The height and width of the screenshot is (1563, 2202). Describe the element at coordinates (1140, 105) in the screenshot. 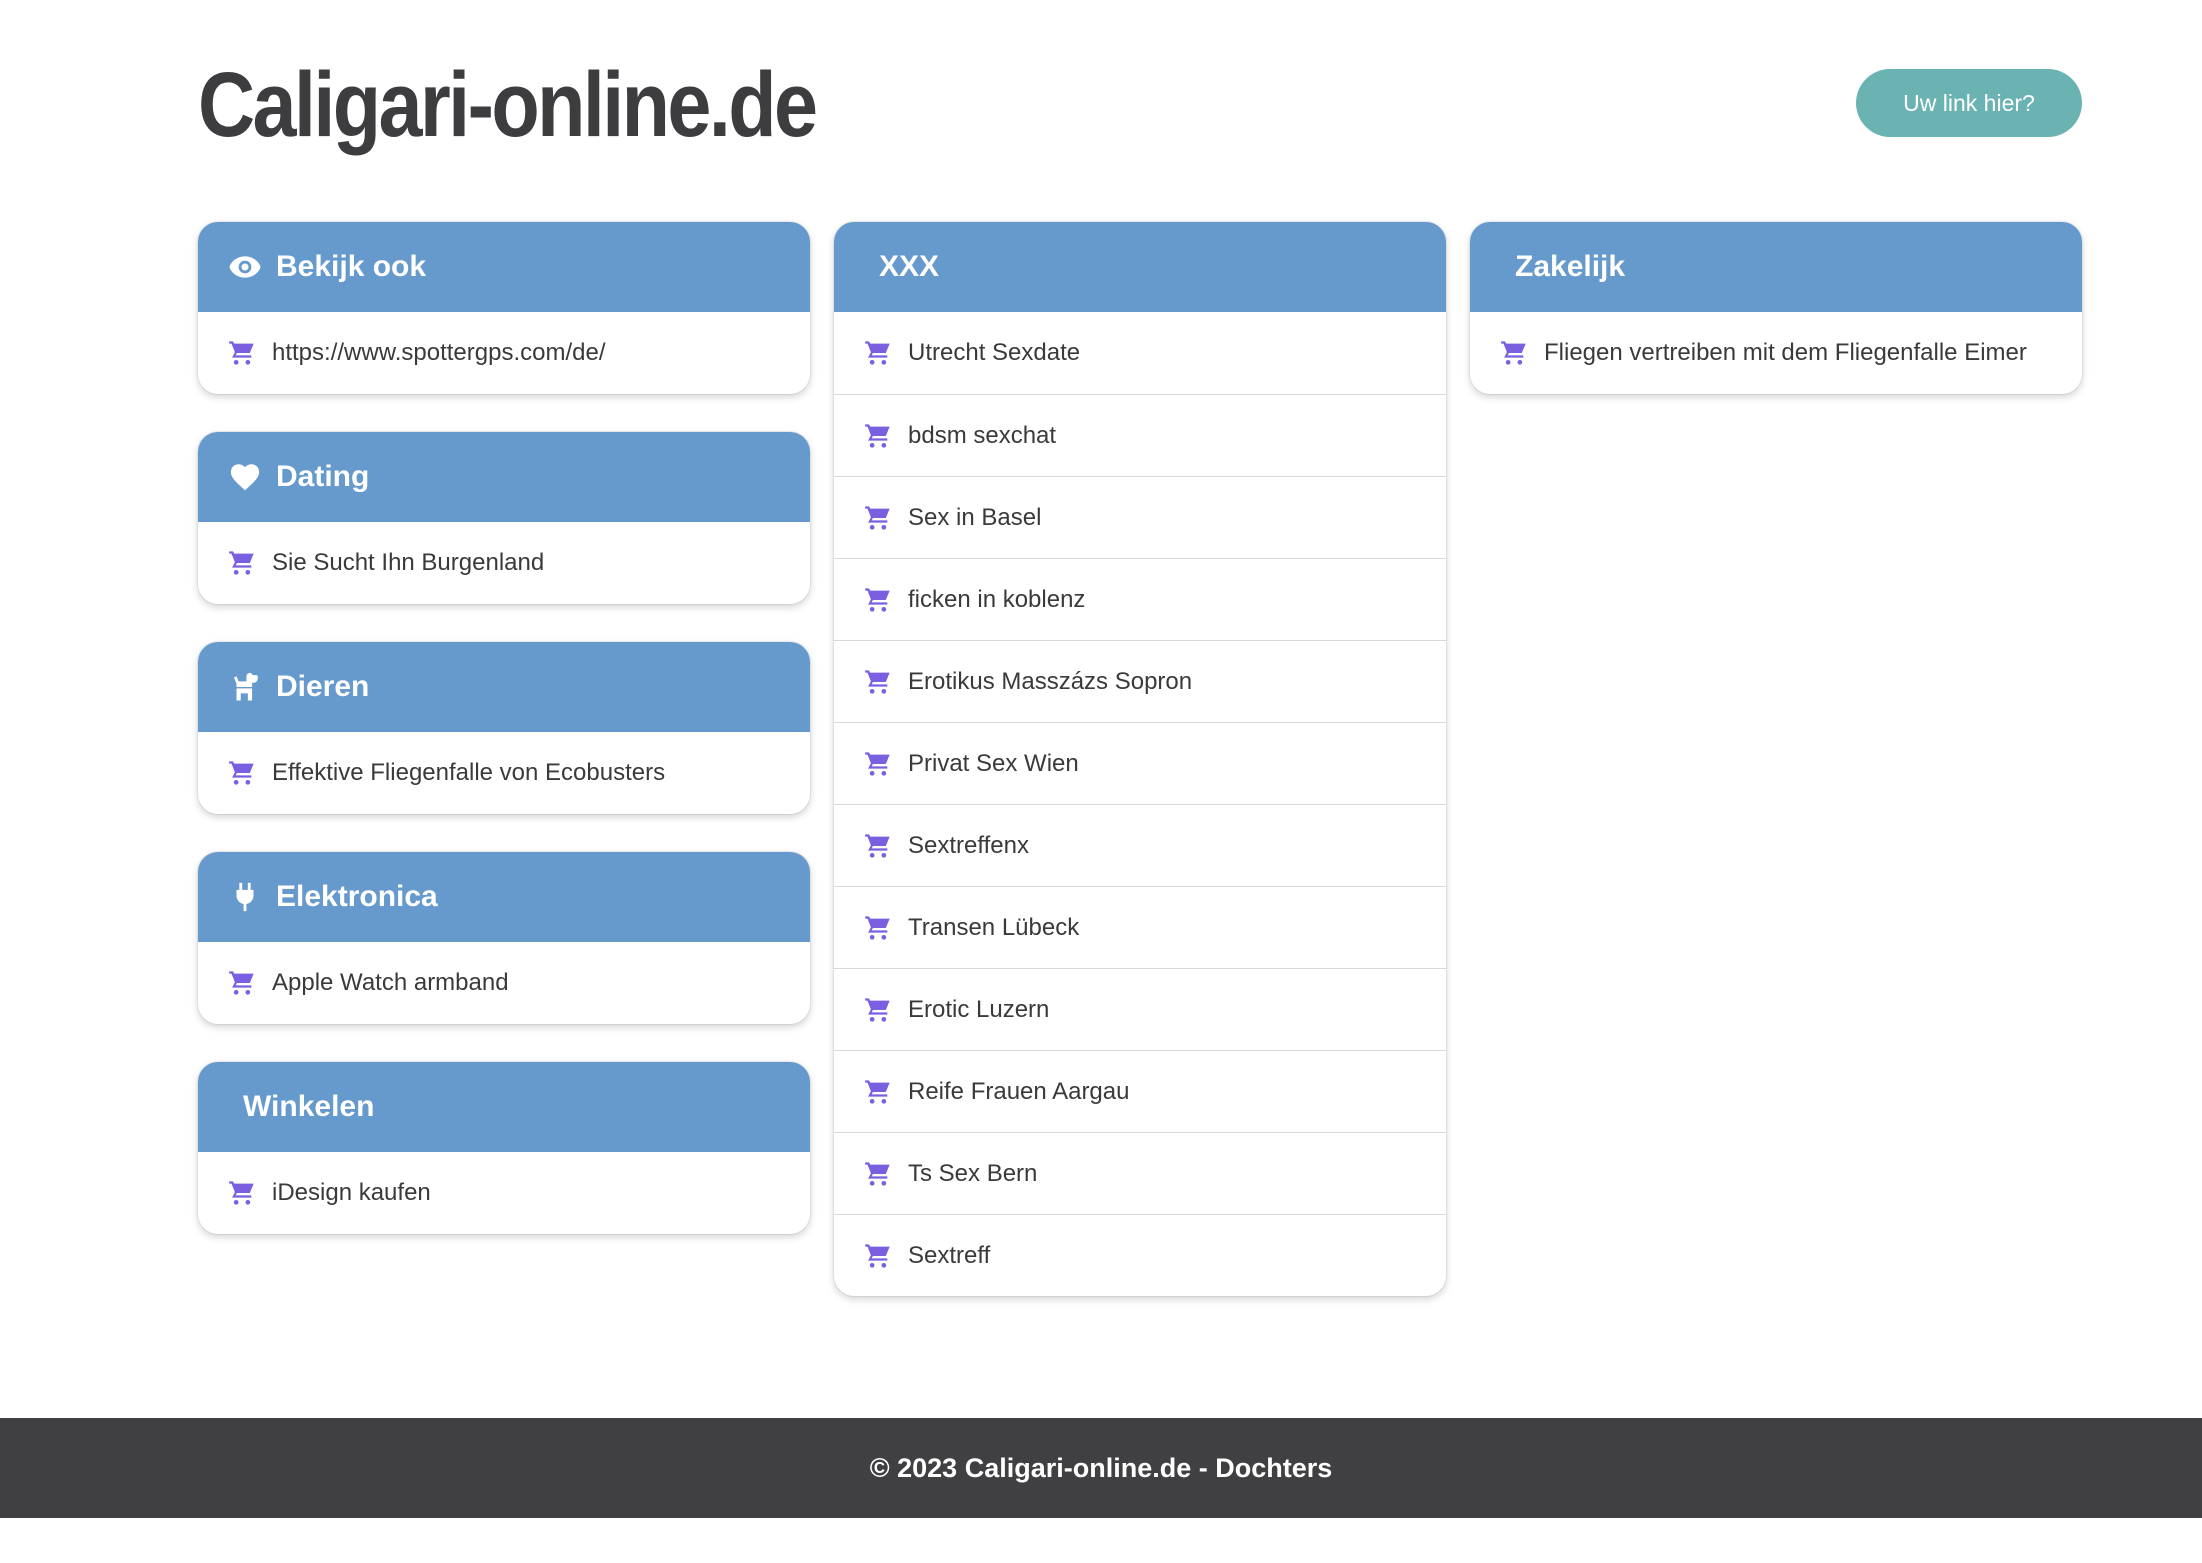

I see `site-header: Caligari-online.de Uw link hier?` at that location.